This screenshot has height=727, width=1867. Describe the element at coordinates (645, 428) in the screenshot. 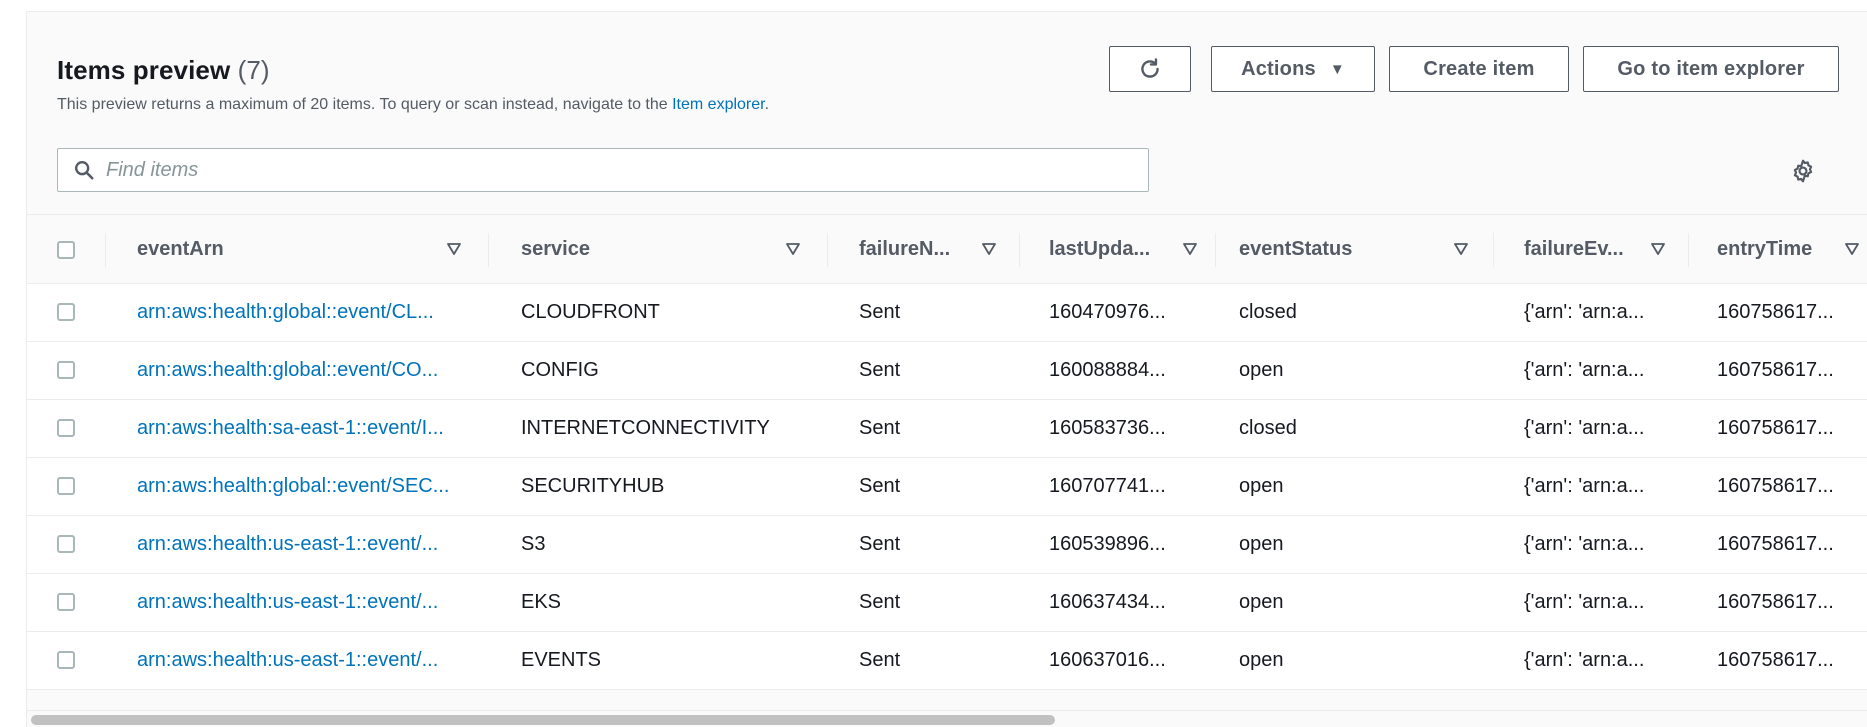

I see `service-cell: INTERNETCONNECTIVITY` at that location.